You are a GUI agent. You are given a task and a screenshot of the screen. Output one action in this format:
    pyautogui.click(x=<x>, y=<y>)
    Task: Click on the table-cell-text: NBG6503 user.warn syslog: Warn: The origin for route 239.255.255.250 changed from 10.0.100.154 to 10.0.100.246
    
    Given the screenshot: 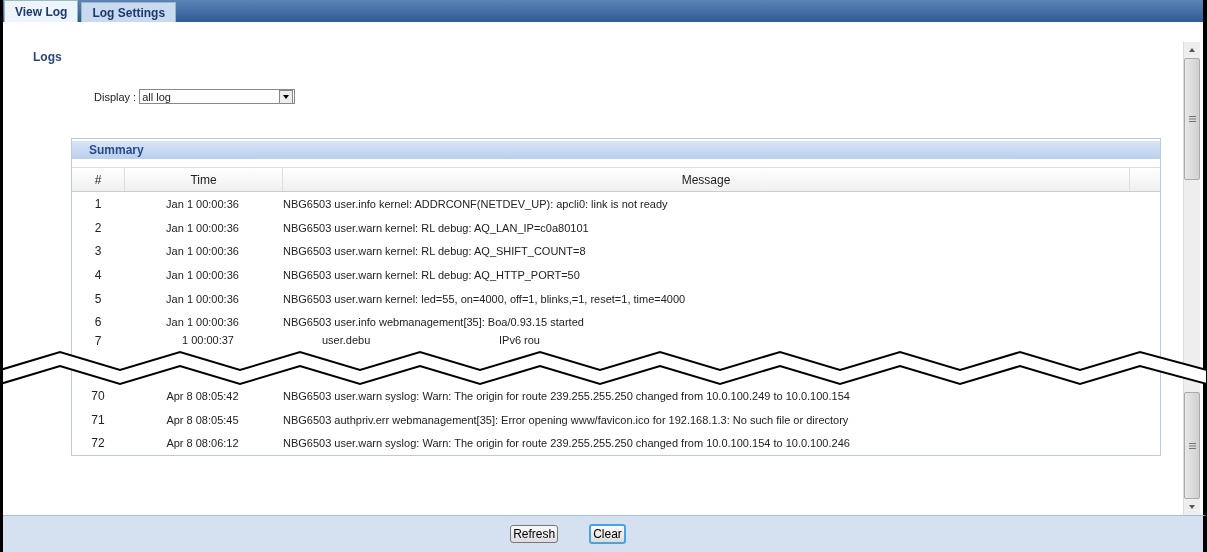 What is the action you would take?
    pyautogui.click(x=566, y=443)
    